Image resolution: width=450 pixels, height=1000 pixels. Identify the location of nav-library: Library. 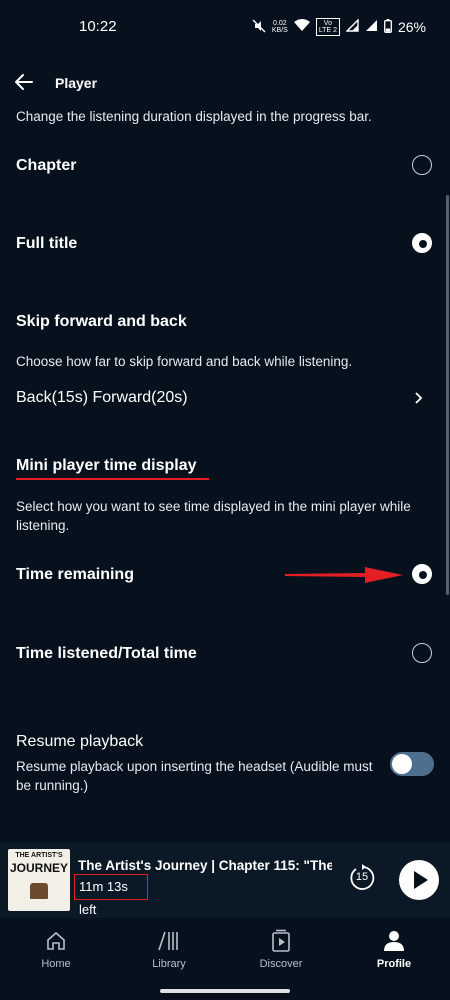
(169, 949).